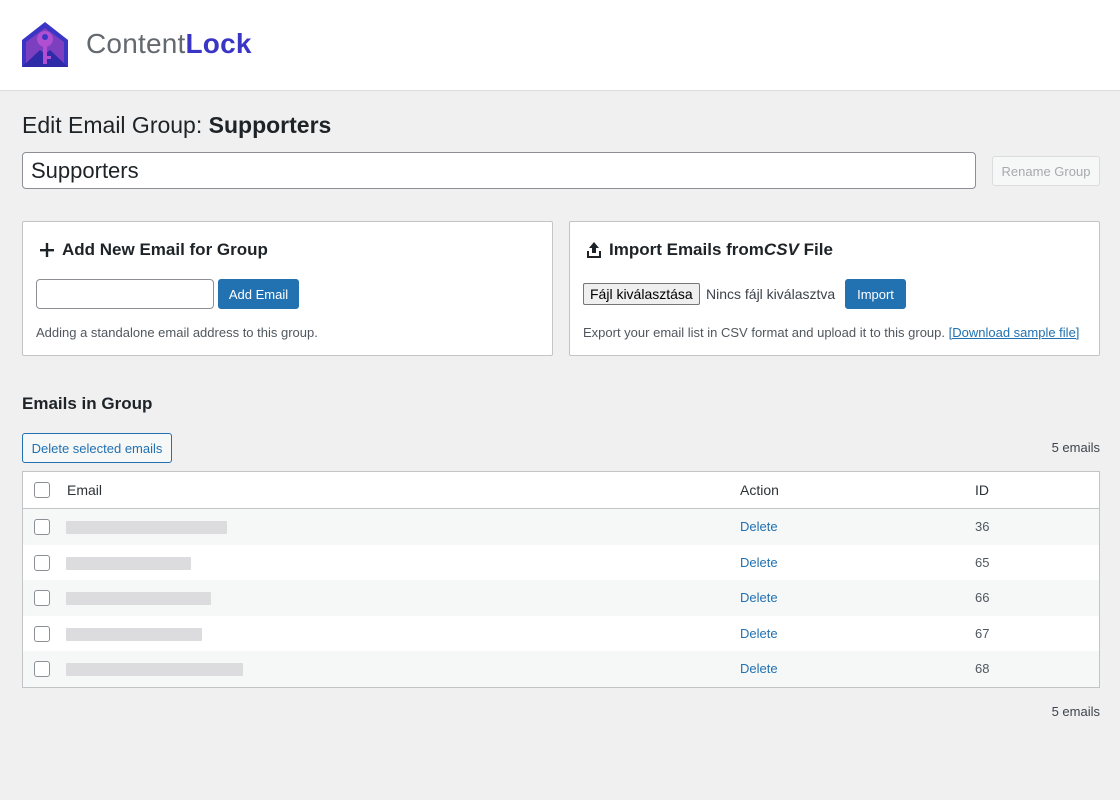 The height and width of the screenshot is (800, 1120). What do you see at coordinates (561, 598) in the screenshot?
I see `table-row: Delete 66` at bounding box center [561, 598].